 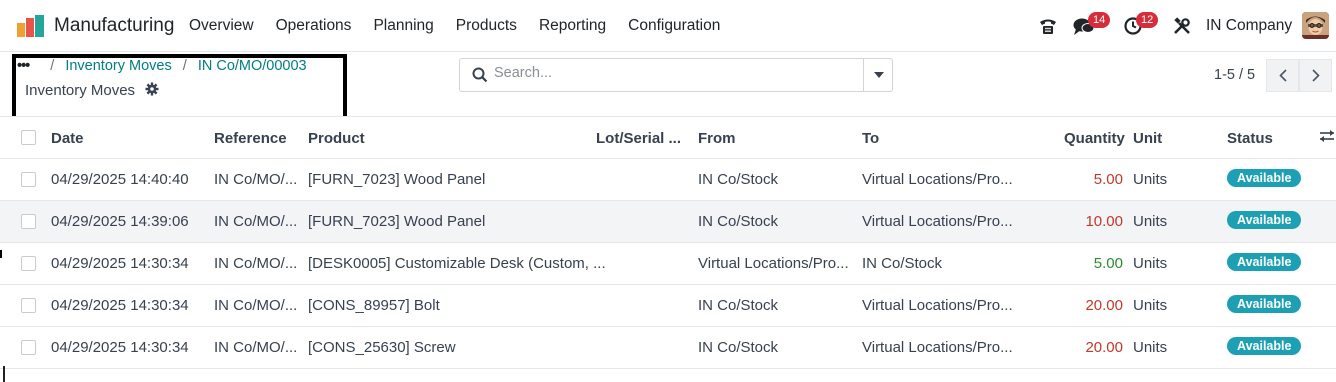 What do you see at coordinates (152, 89) in the screenshot?
I see `gear-icon` at bounding box center [152, 89].